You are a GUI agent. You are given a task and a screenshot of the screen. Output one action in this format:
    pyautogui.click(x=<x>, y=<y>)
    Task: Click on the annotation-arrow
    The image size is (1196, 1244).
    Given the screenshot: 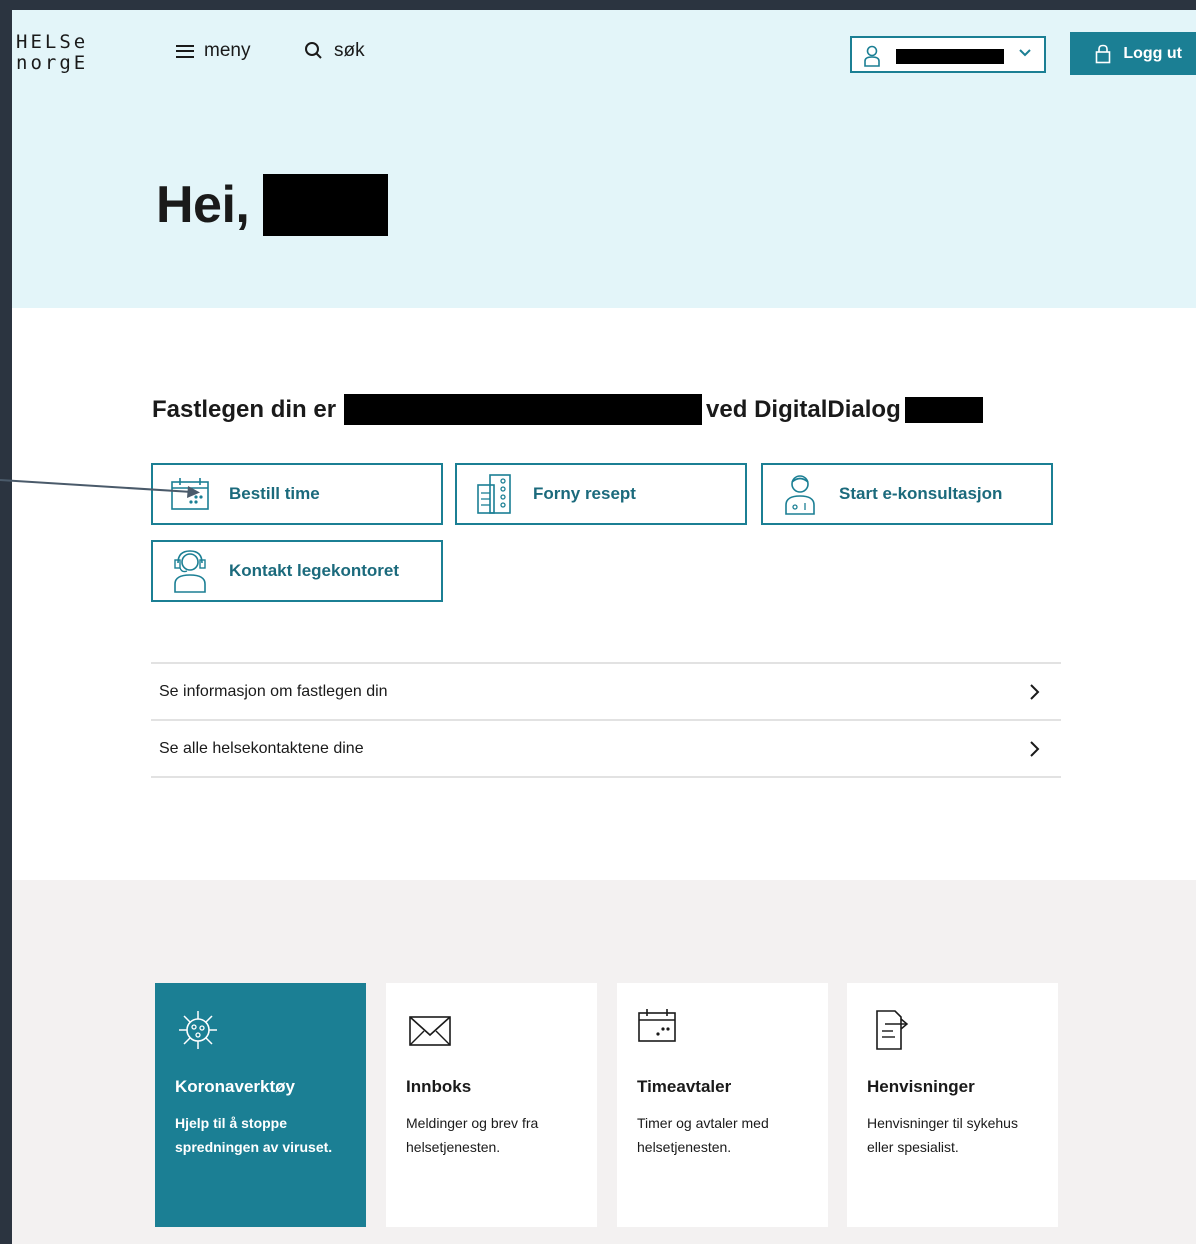 What is the action you would take?
    pyautogui.click(x=100, y=488)
    